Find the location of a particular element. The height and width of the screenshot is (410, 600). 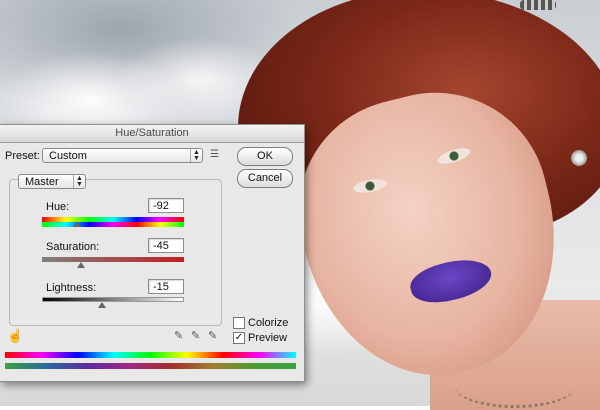

channel-select: Master ▲ ▼ is located at coordinates (52, 181).